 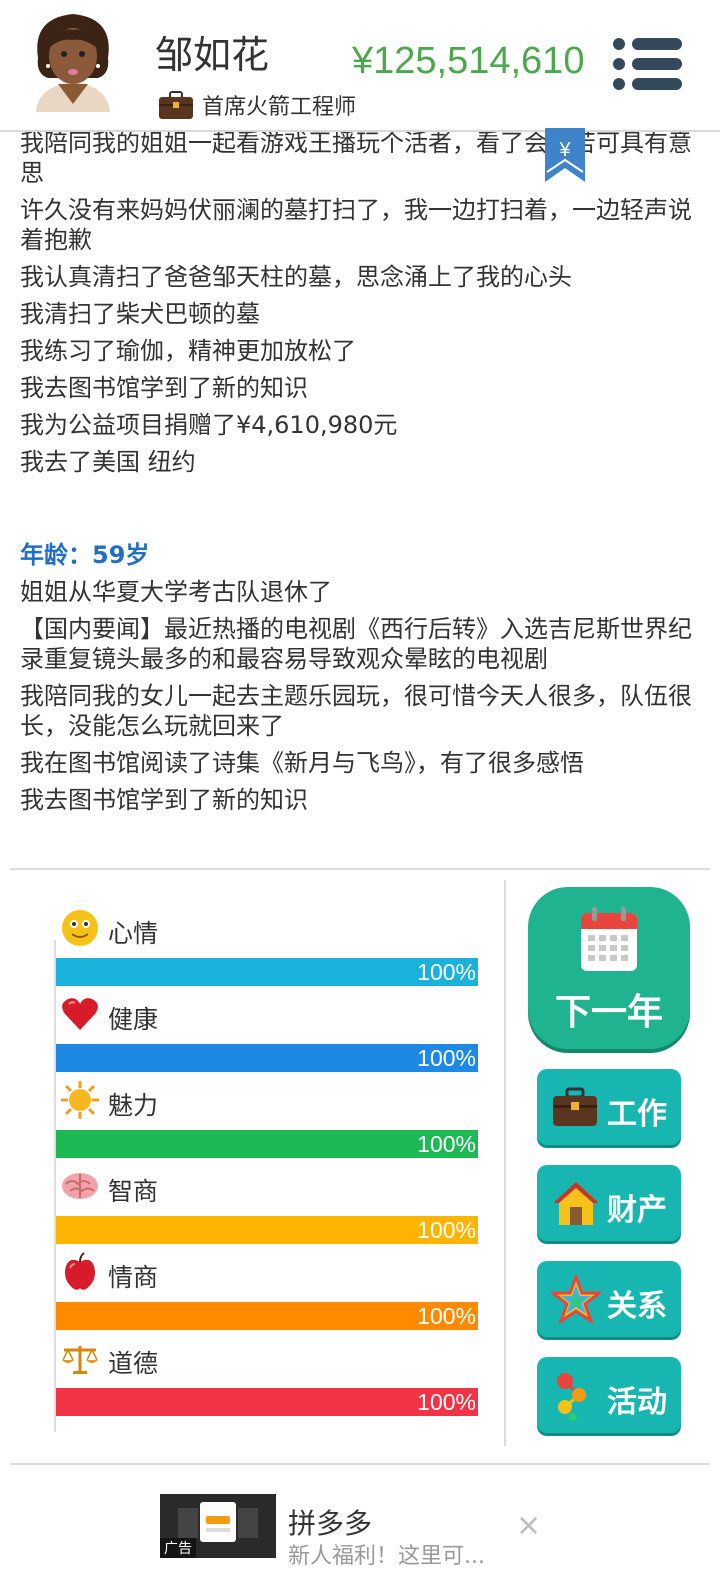 What do you see at coordinates (212, 55) in the screenshot?
I see `character-name: 邹如花` at bounding box center [212, 55].